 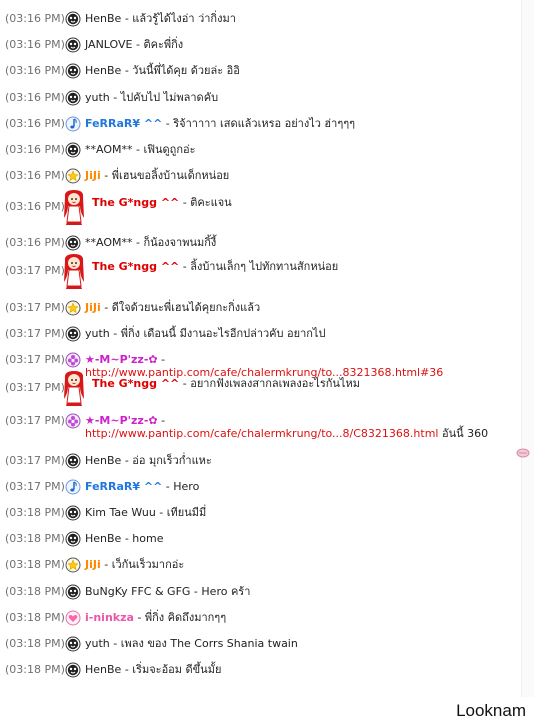 I want to click on message-text: - พี่กิ่ง คิดถึงมากๆๆ, so click(x=180, y=617).